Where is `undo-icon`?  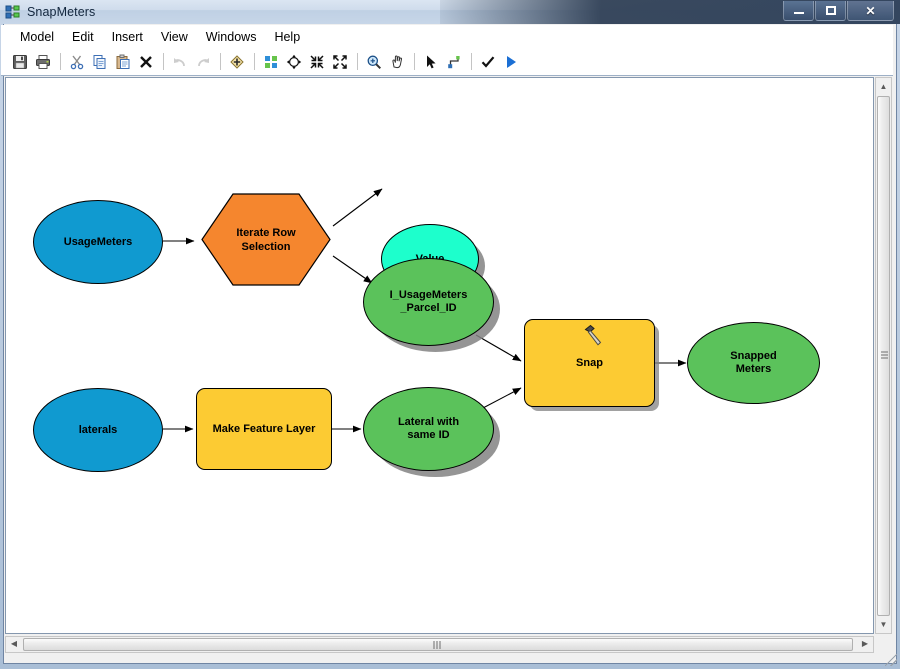
undo-icon is located at coordinates (180, 62).